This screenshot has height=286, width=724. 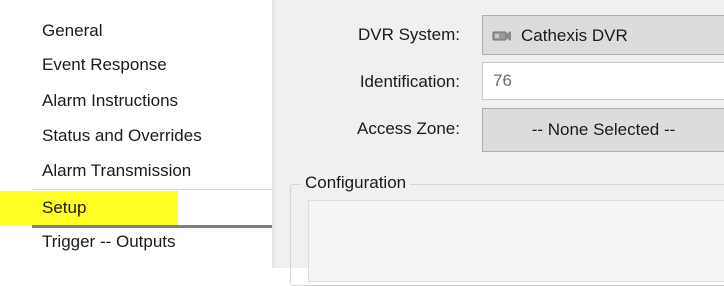 I want to click on identification-value: 76, so click(x=502, y=80).